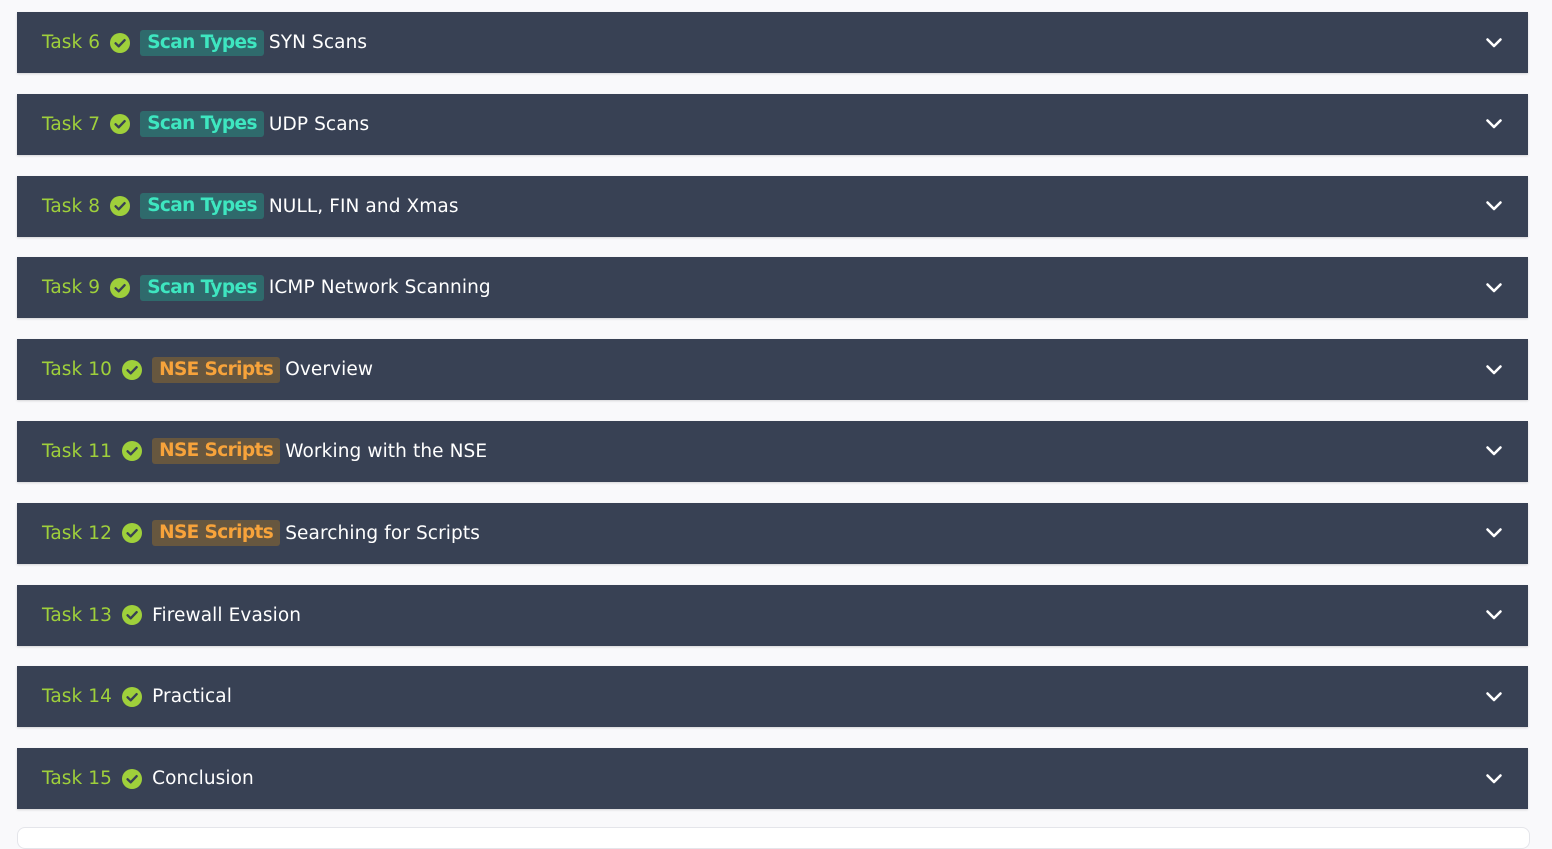 The height and width of the screenshot is (849, 1552). What do you see at coordinates (71, 206) in the screenshot?
I see `task-number: Task 8` at bounding box center [71, 206].